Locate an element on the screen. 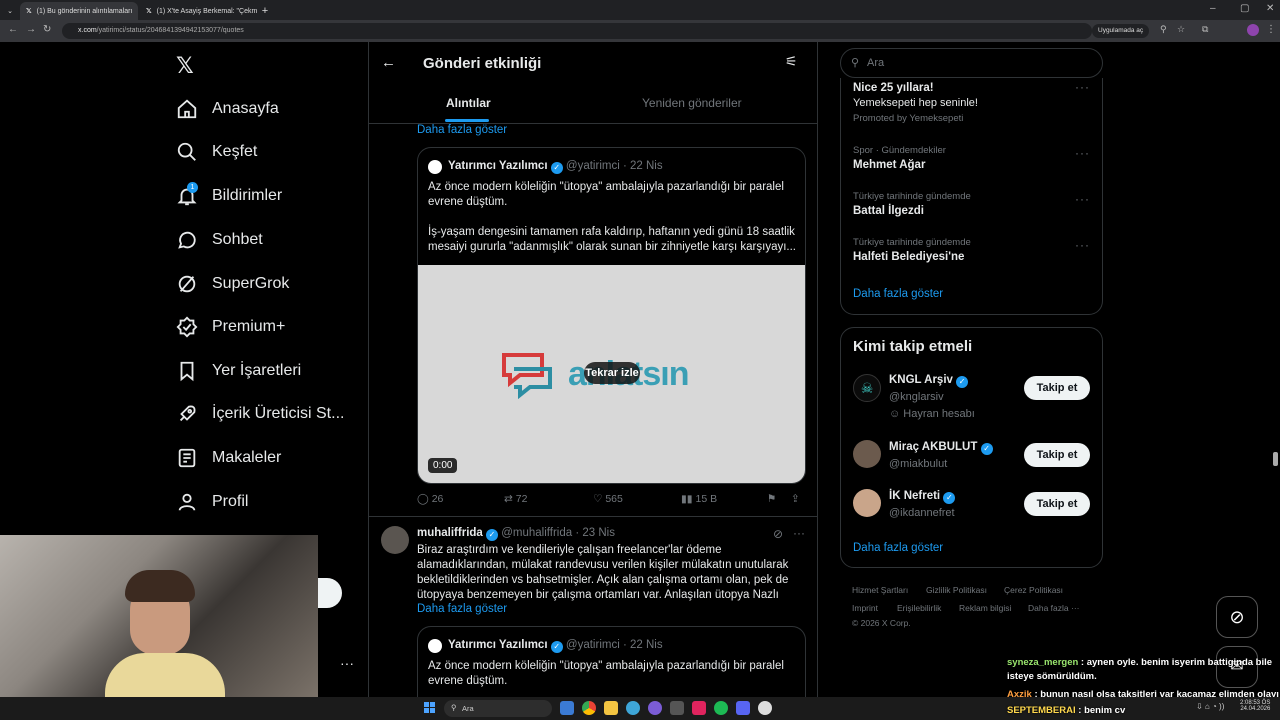 The height and width of the screenshot is (720, 1280). explorer-icon is located at coordinates (611, 708).